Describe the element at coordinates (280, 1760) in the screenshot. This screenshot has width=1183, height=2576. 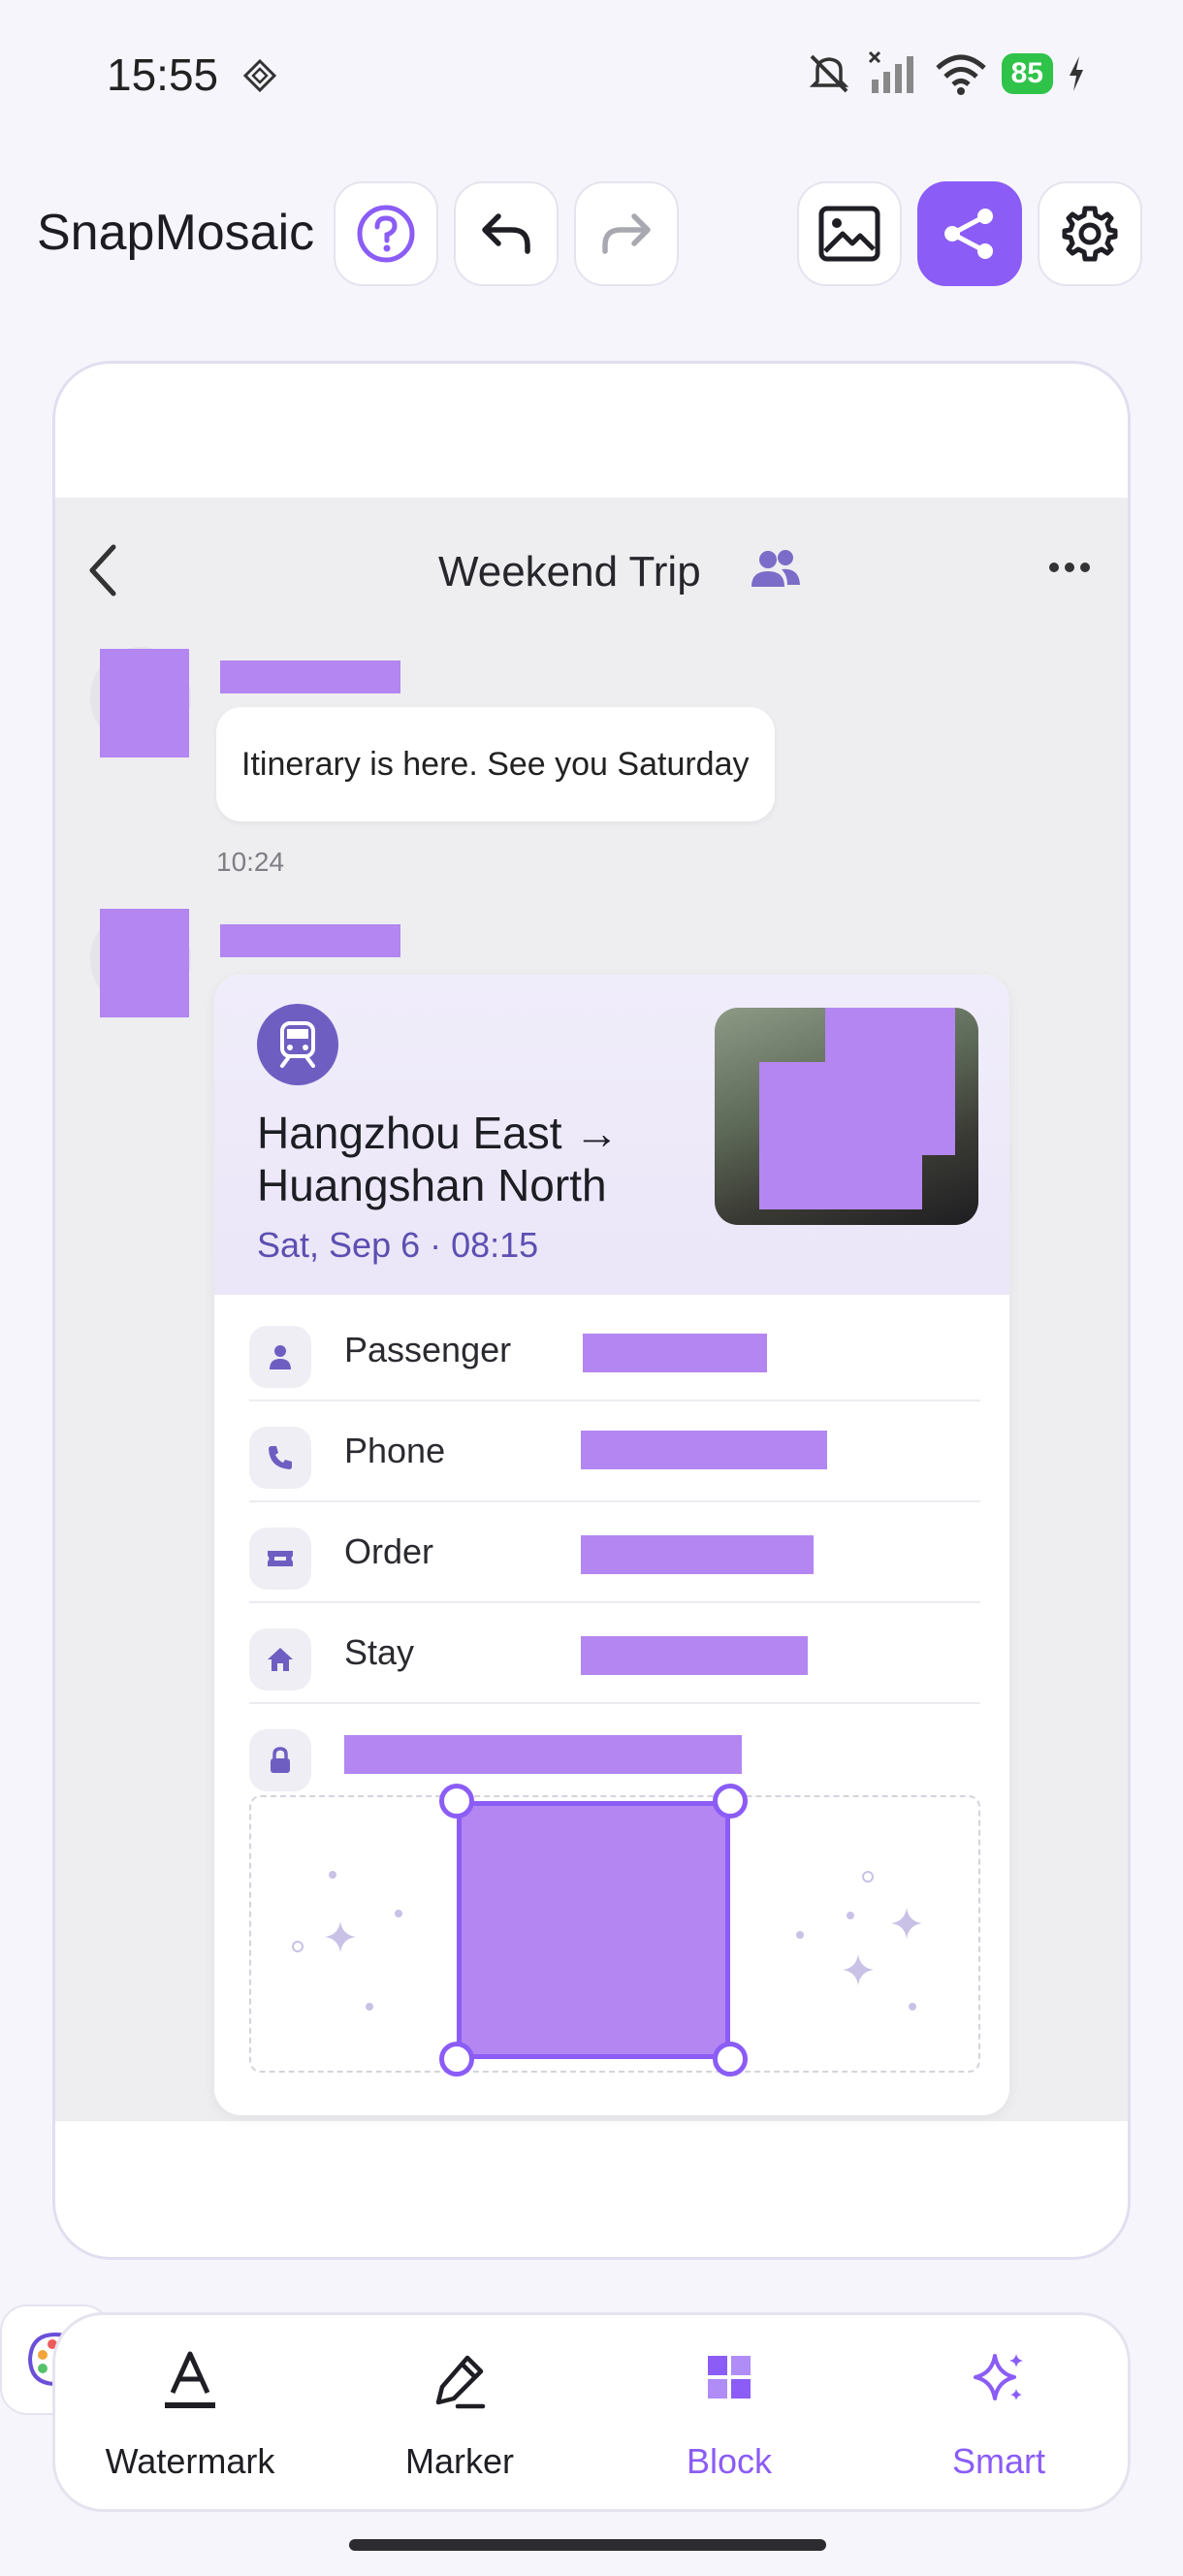
I see `lock-icon` at that location.